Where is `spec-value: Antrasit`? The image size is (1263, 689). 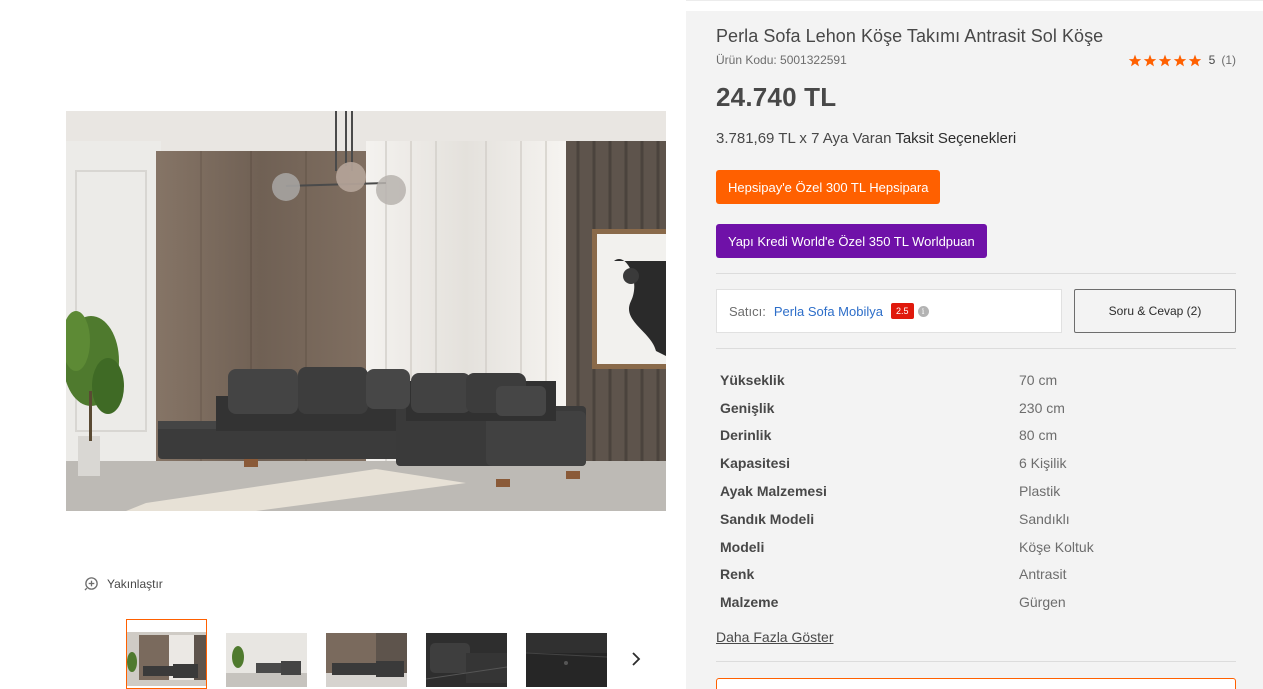
spec-value: Antrasit is located at coordinates (1043, 574).